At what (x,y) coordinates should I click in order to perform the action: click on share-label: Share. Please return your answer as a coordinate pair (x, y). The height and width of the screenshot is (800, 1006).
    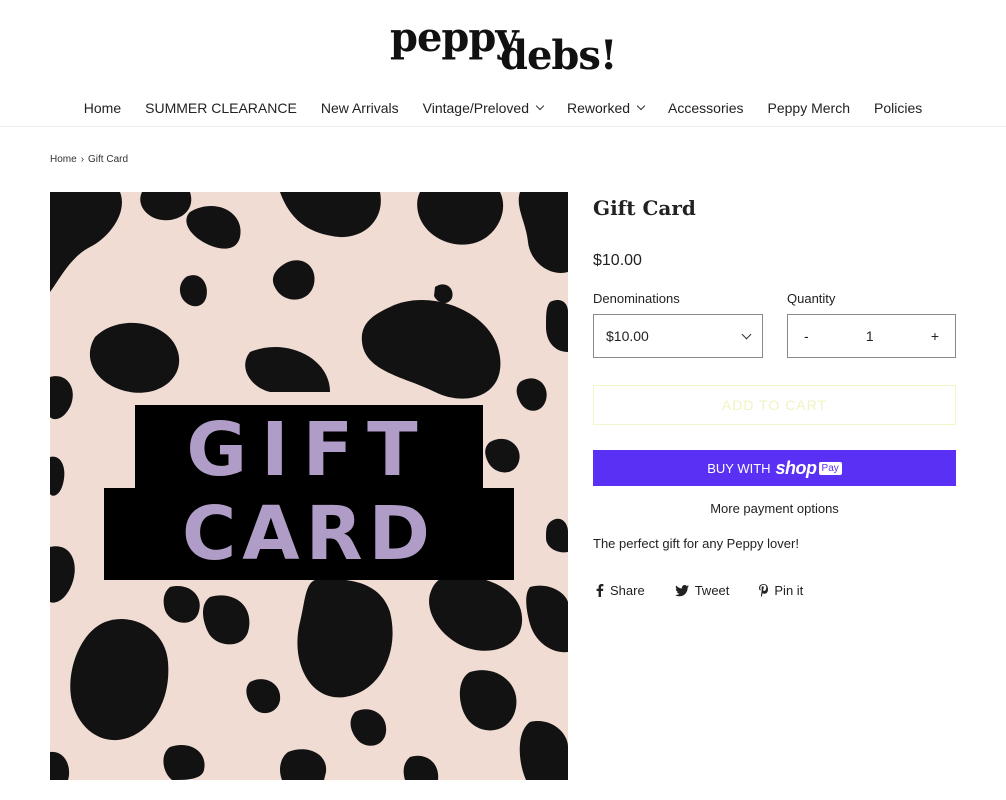
    Looking at the image, I should click on (627, 590).